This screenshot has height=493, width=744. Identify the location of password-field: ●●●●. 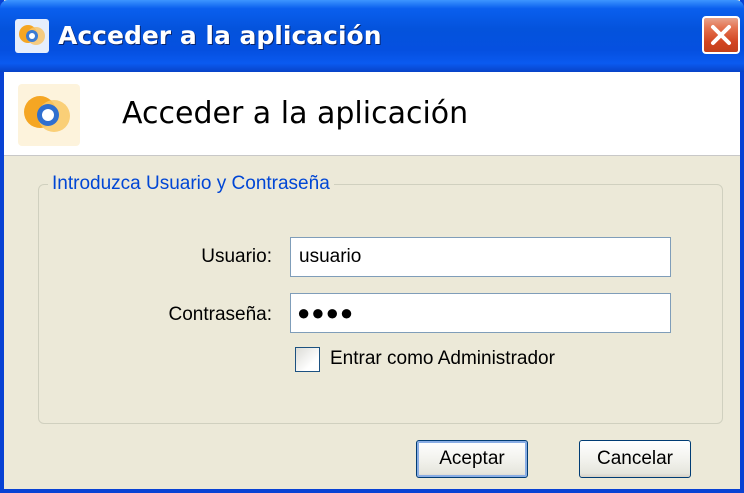
(480, 313).